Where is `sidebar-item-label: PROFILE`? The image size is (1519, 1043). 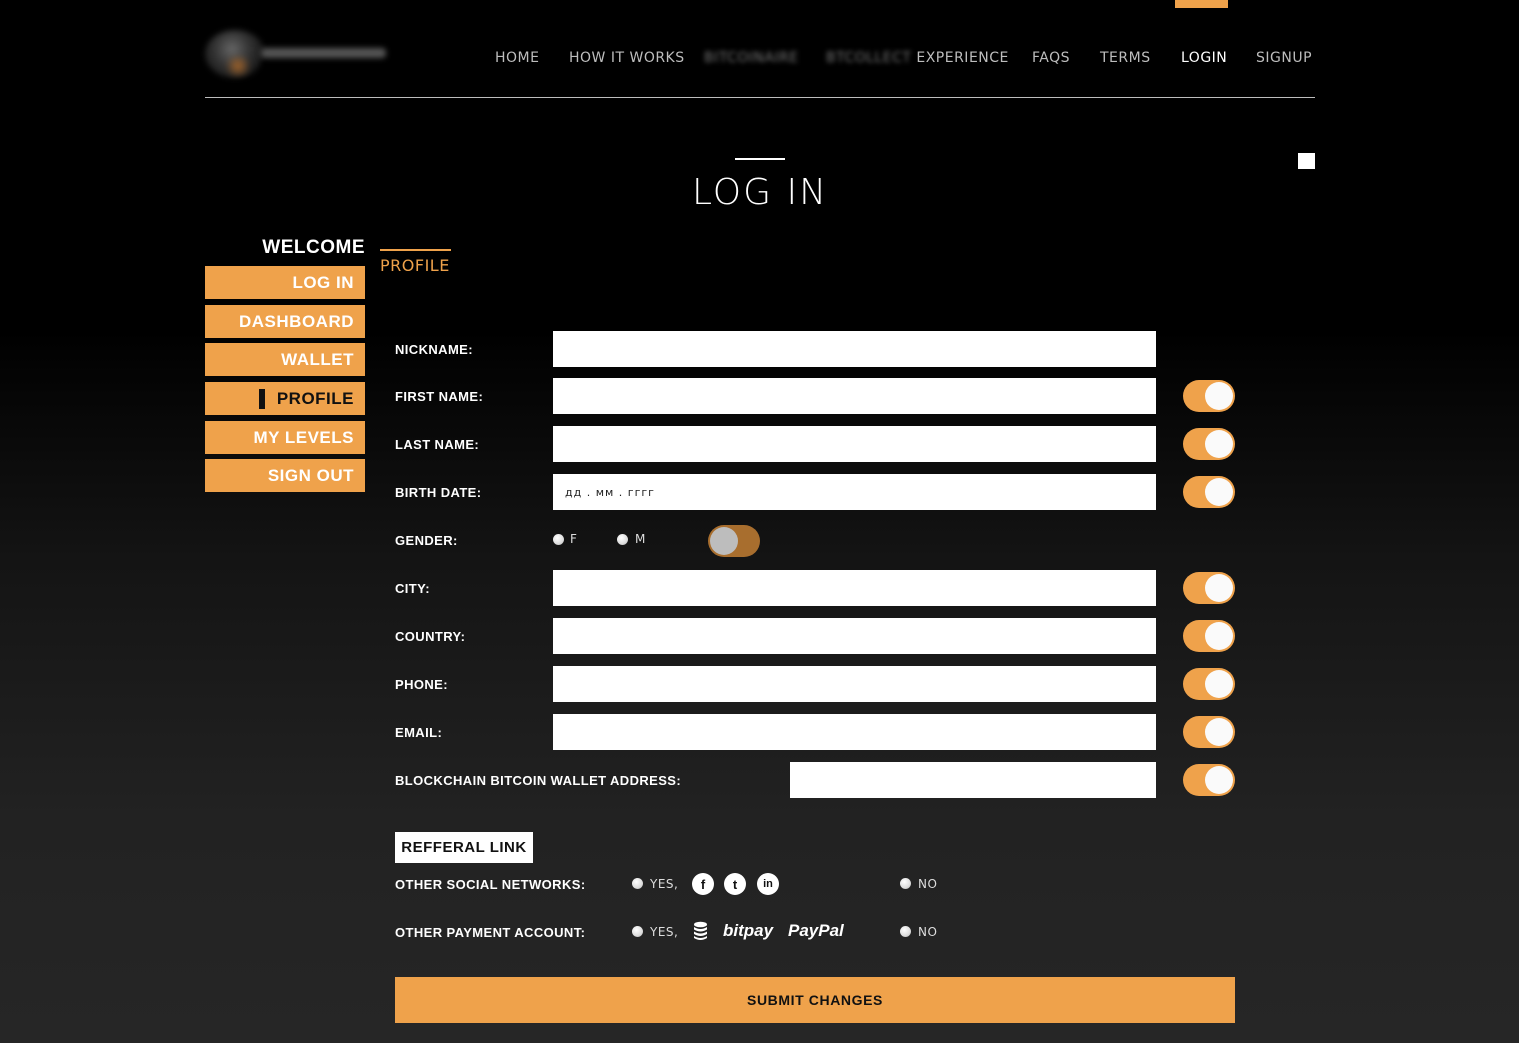
sidebar-item-label: PROFILE is located at coordinates (315, 398).